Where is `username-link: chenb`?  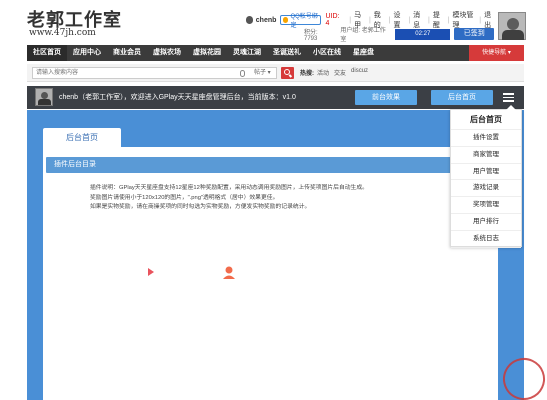 username-link: chenb is located at coordinates (266, 20).